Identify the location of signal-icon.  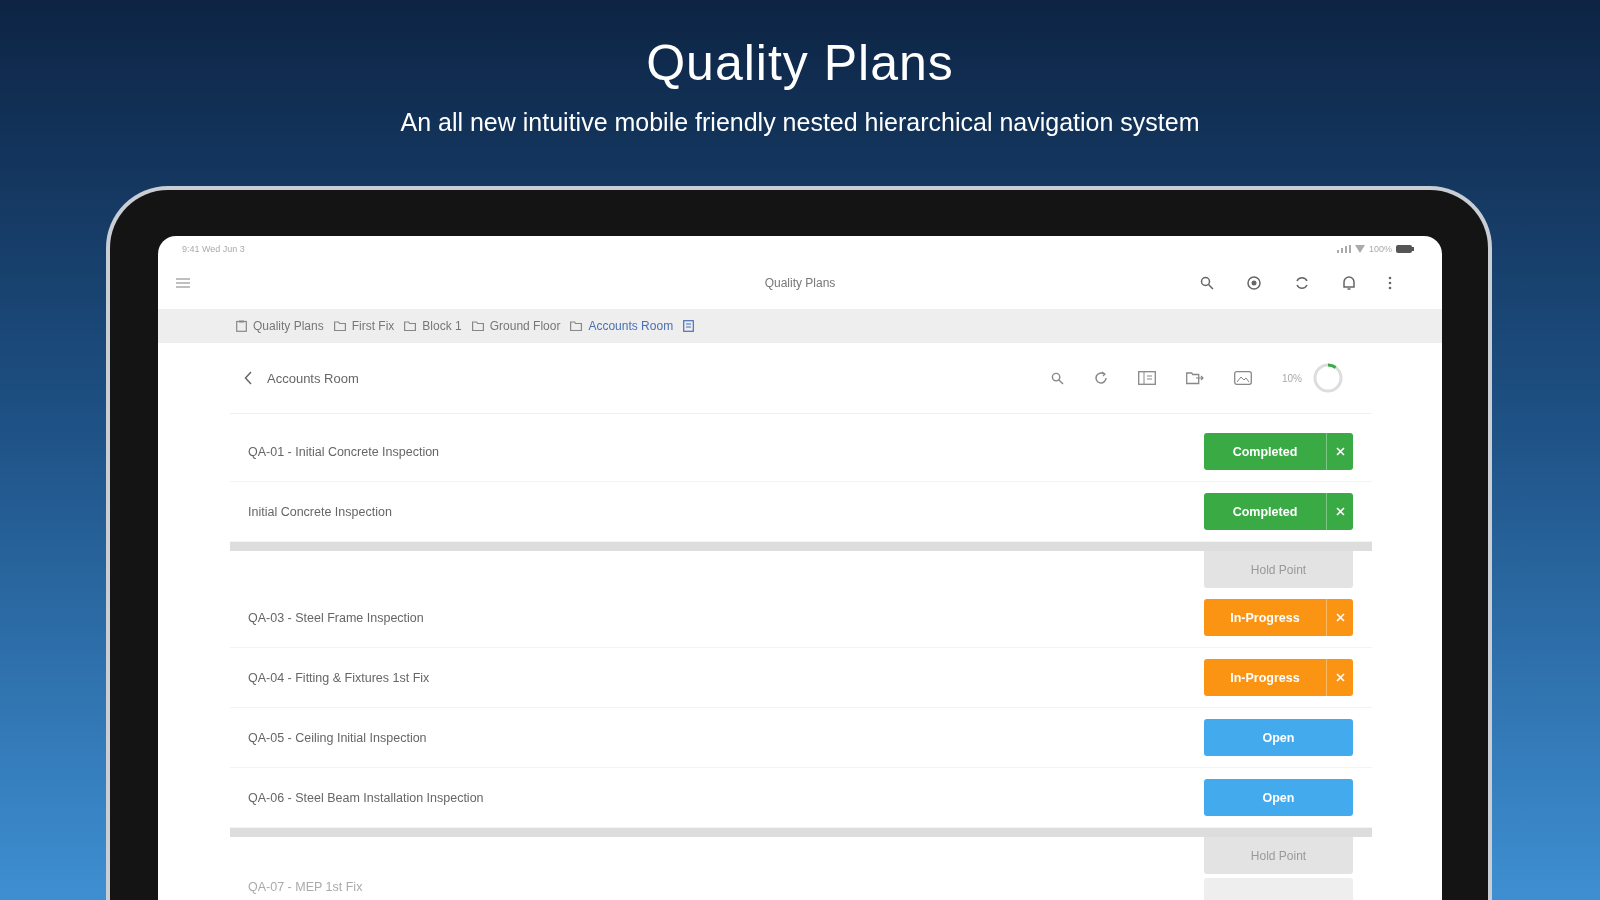
(1343, 249).